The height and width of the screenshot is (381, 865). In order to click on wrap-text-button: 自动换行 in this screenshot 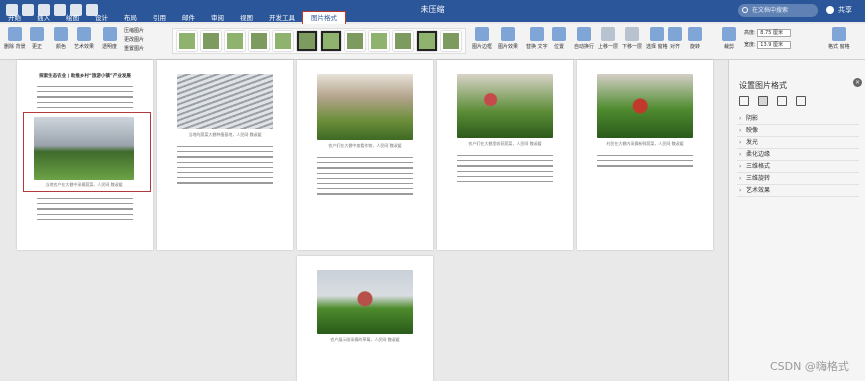, I will do `click(584, 38)`.